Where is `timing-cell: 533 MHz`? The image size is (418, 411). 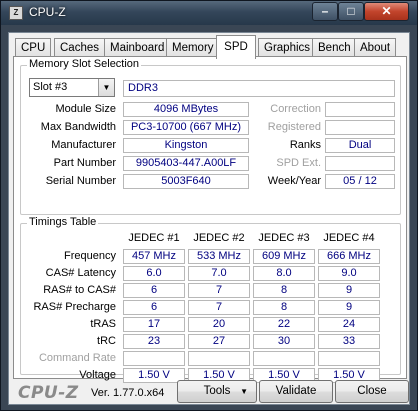
timing-cell: 533 MHz is located at coordinates (219, 256).